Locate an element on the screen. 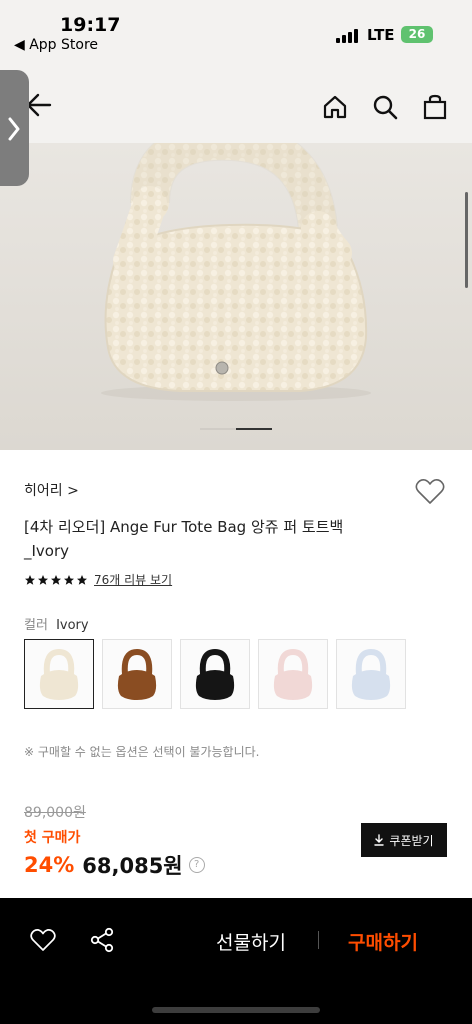 The image size is (472, 1024). buy-button: 구매하기 is located at coordinates (383, 941).